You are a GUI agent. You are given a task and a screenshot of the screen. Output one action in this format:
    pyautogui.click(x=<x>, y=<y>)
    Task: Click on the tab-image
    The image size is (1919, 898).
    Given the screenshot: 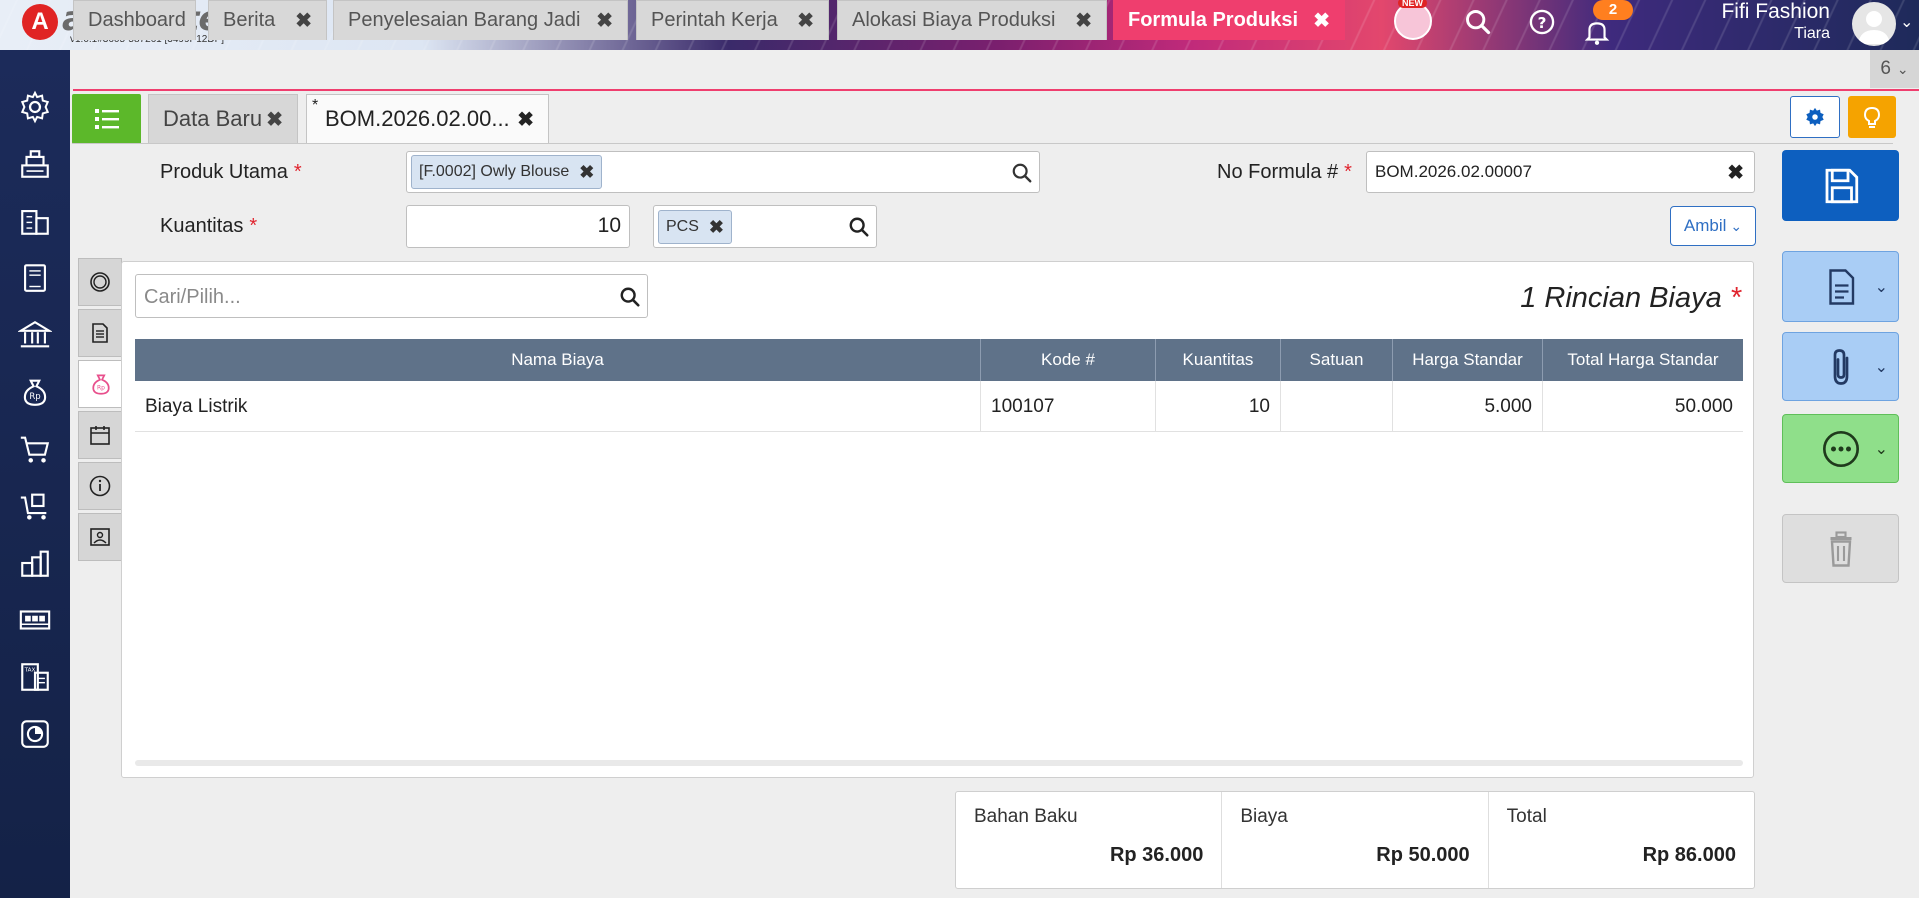 What is the action you would take?
    pyautogui.click(x=100, y=537)
    